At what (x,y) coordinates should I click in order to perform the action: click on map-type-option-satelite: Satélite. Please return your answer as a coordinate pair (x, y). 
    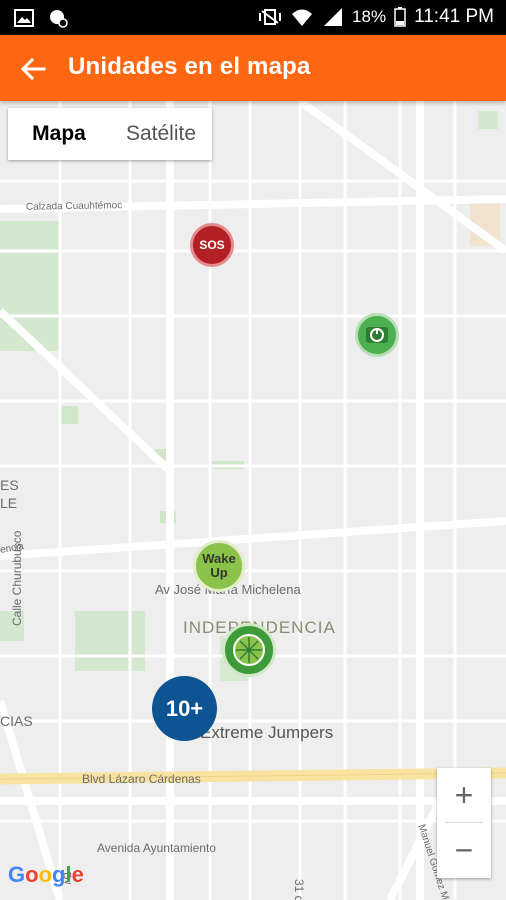
    Looking at the image, I should click on (161, 134).